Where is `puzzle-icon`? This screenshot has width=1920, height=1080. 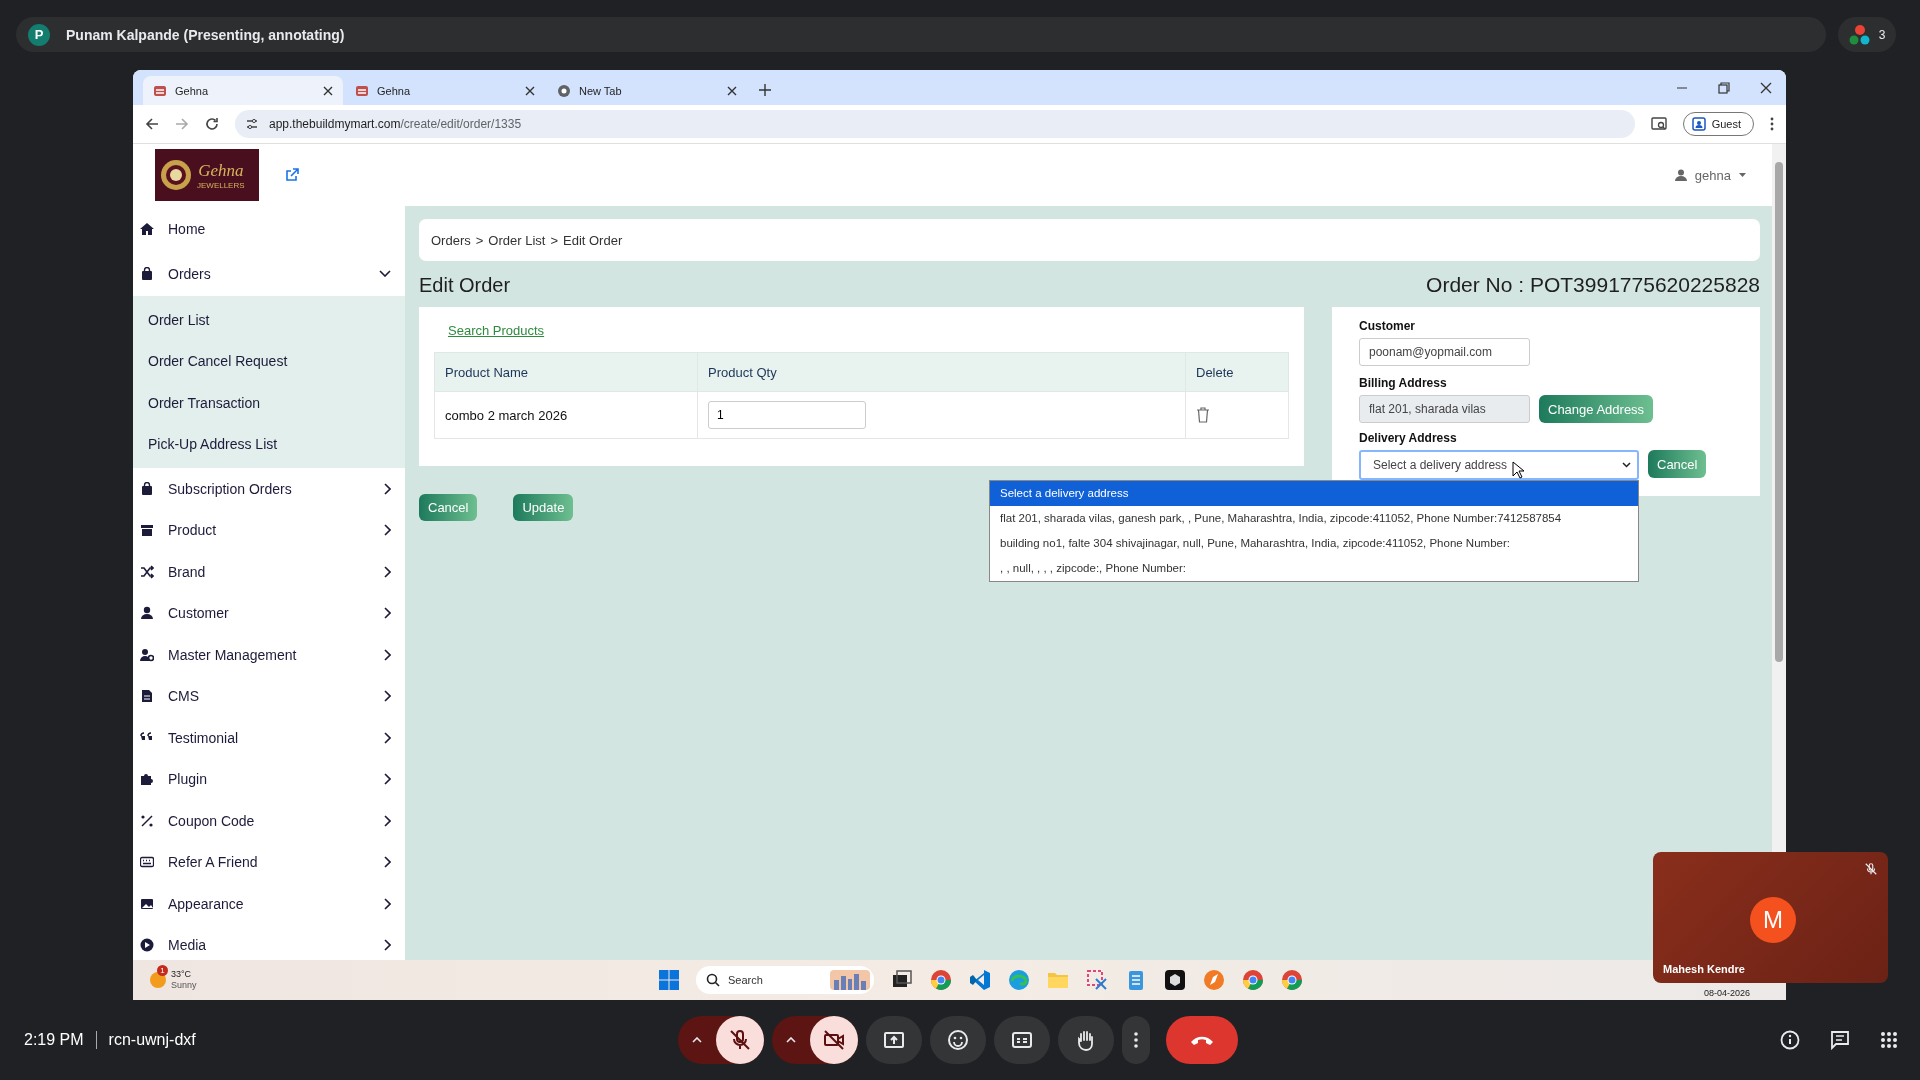 puzzle-icon is located at coordinates (147, 779).